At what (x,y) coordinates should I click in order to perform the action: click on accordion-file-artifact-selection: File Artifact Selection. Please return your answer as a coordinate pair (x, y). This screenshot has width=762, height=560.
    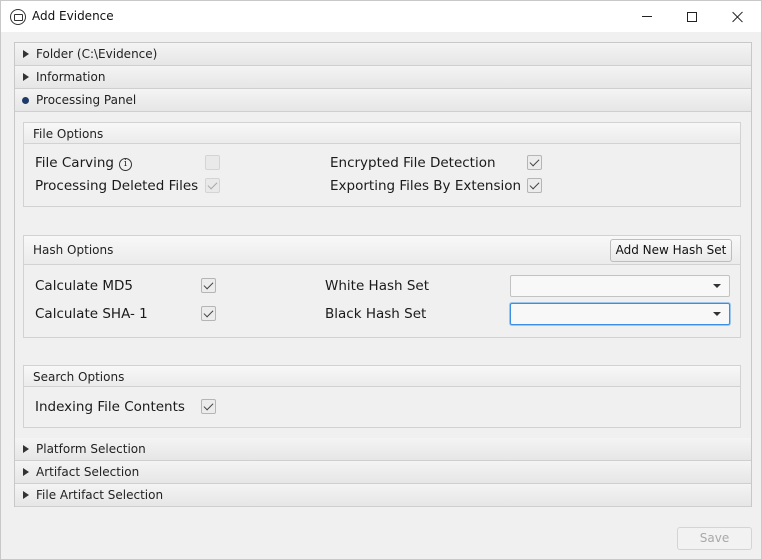
    Looking at the image, I should click on (383, 495).